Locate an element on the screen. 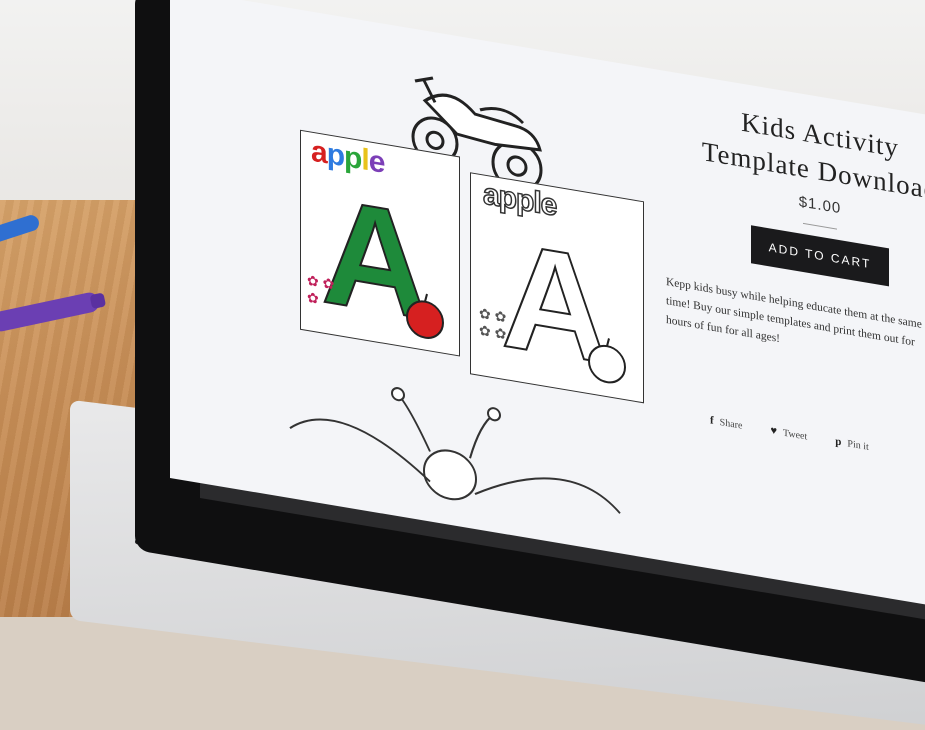  apple-icon is located at coordinates (425, 316).